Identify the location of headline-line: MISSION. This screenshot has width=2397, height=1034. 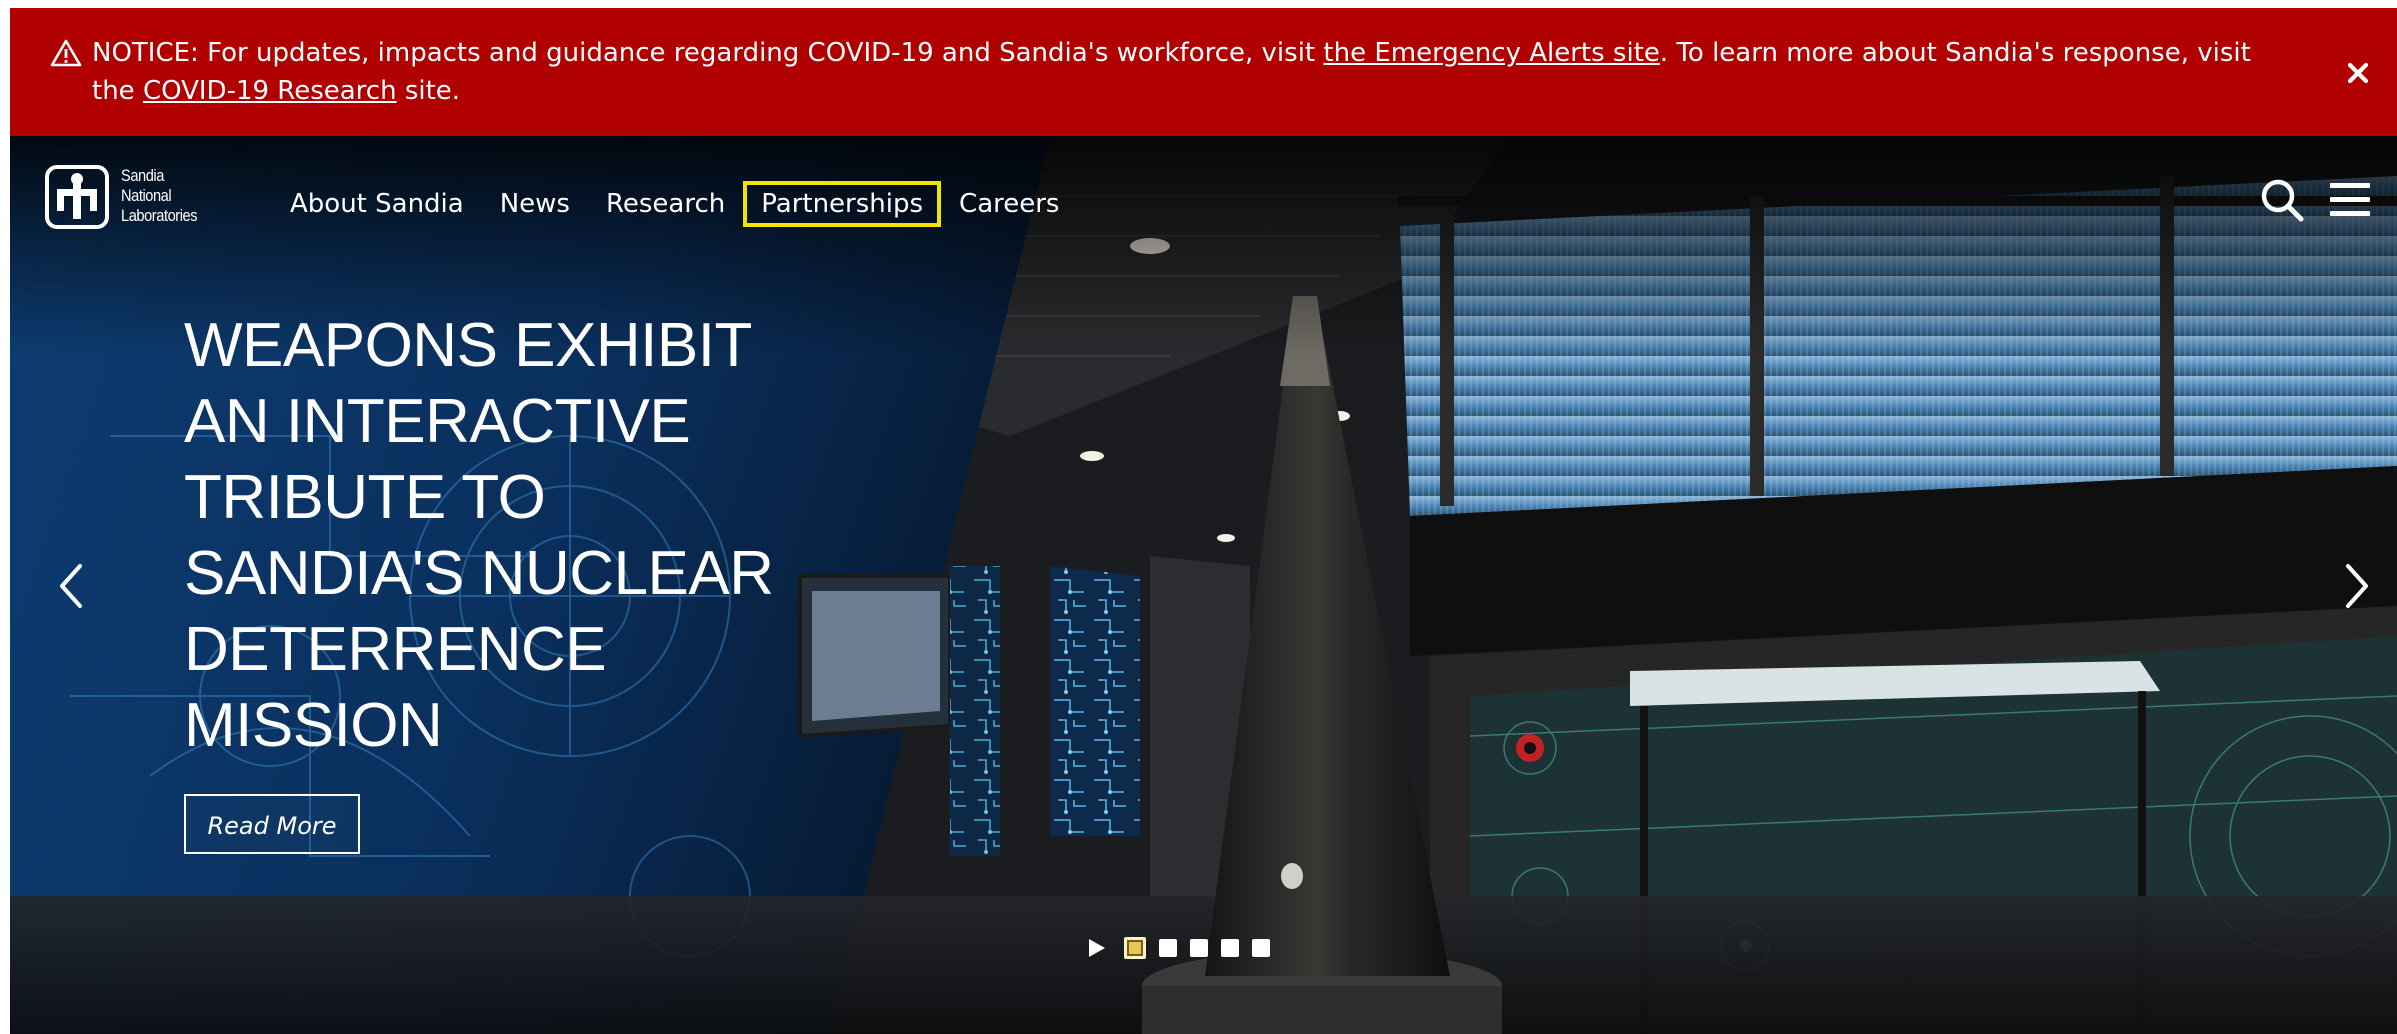
(313, 725).